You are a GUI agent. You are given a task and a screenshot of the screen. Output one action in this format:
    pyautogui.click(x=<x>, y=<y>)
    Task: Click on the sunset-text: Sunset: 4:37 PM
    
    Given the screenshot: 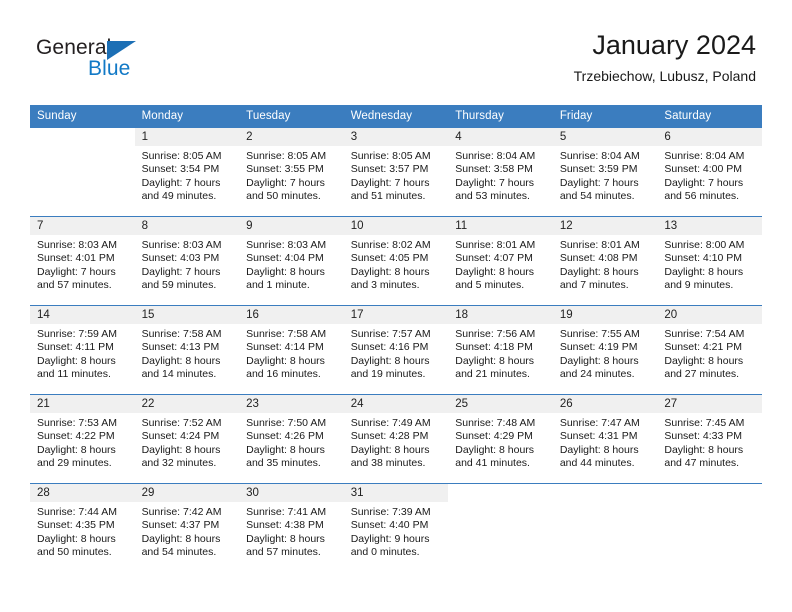 What is the action you would take?
    pyautogui.click(x=180, y=525)
    